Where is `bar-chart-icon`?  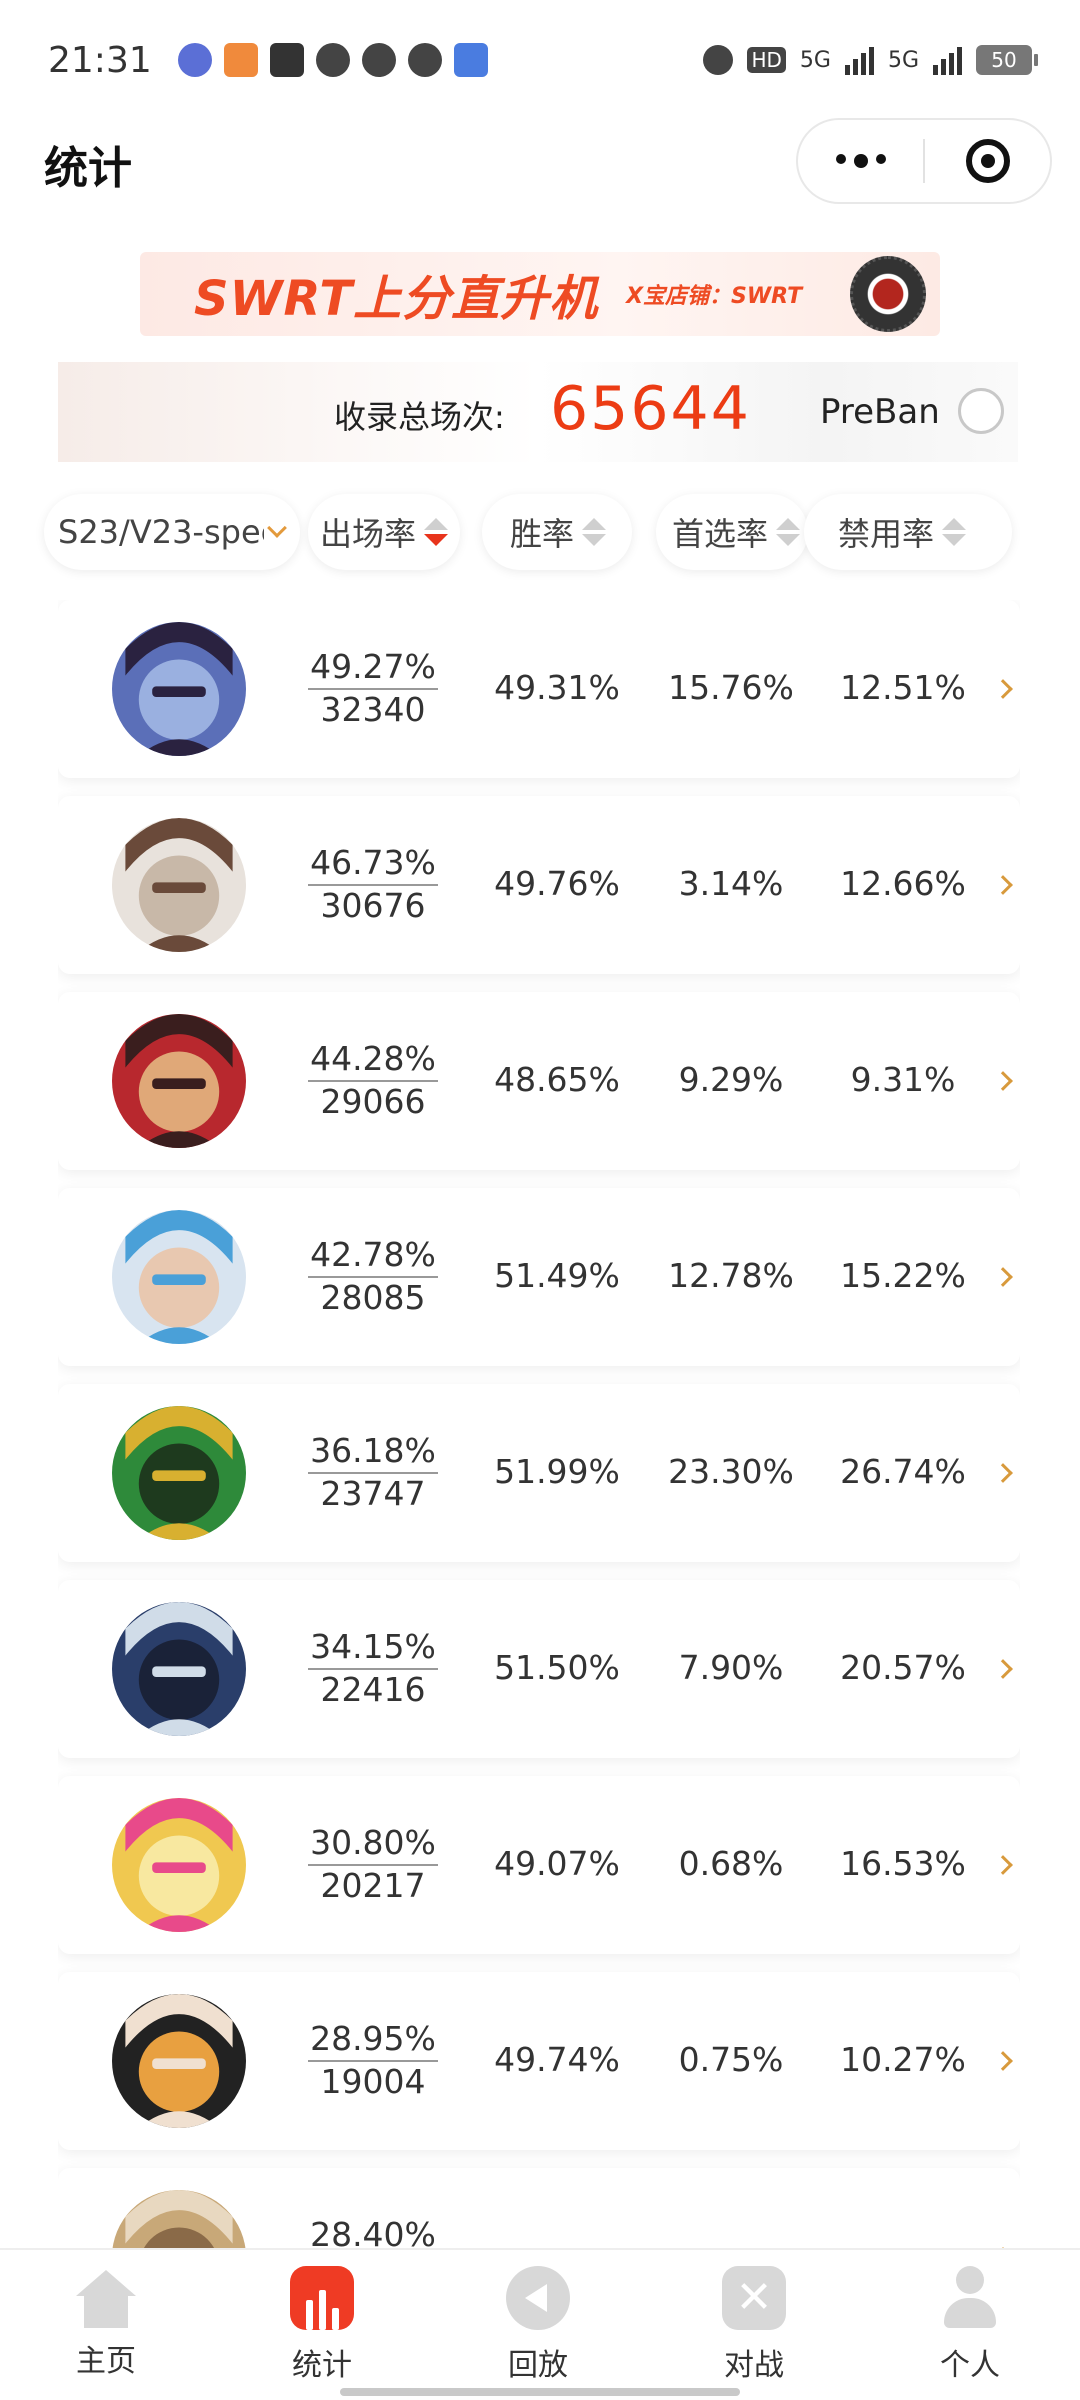
bar-chart-icon is located at coordinates (322, 2298).